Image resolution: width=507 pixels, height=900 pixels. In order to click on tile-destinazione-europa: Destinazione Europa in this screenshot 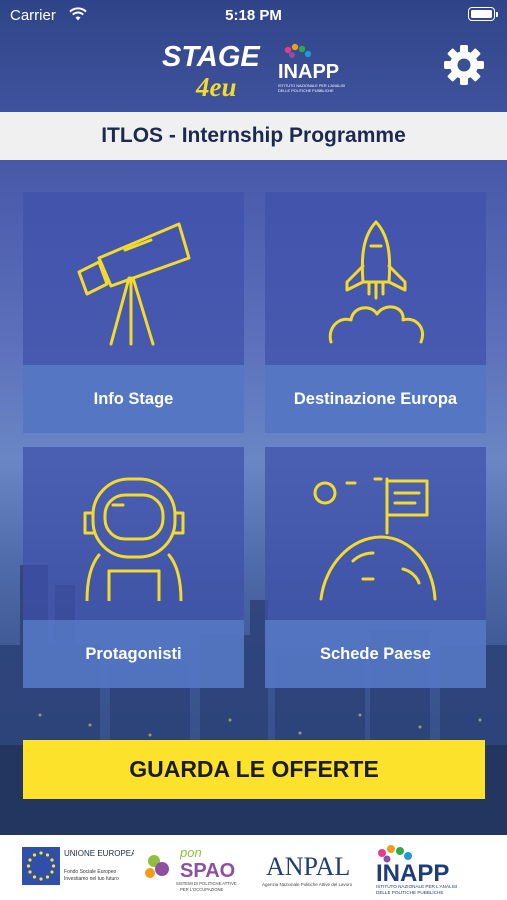, I will do `click(375, 312)`.